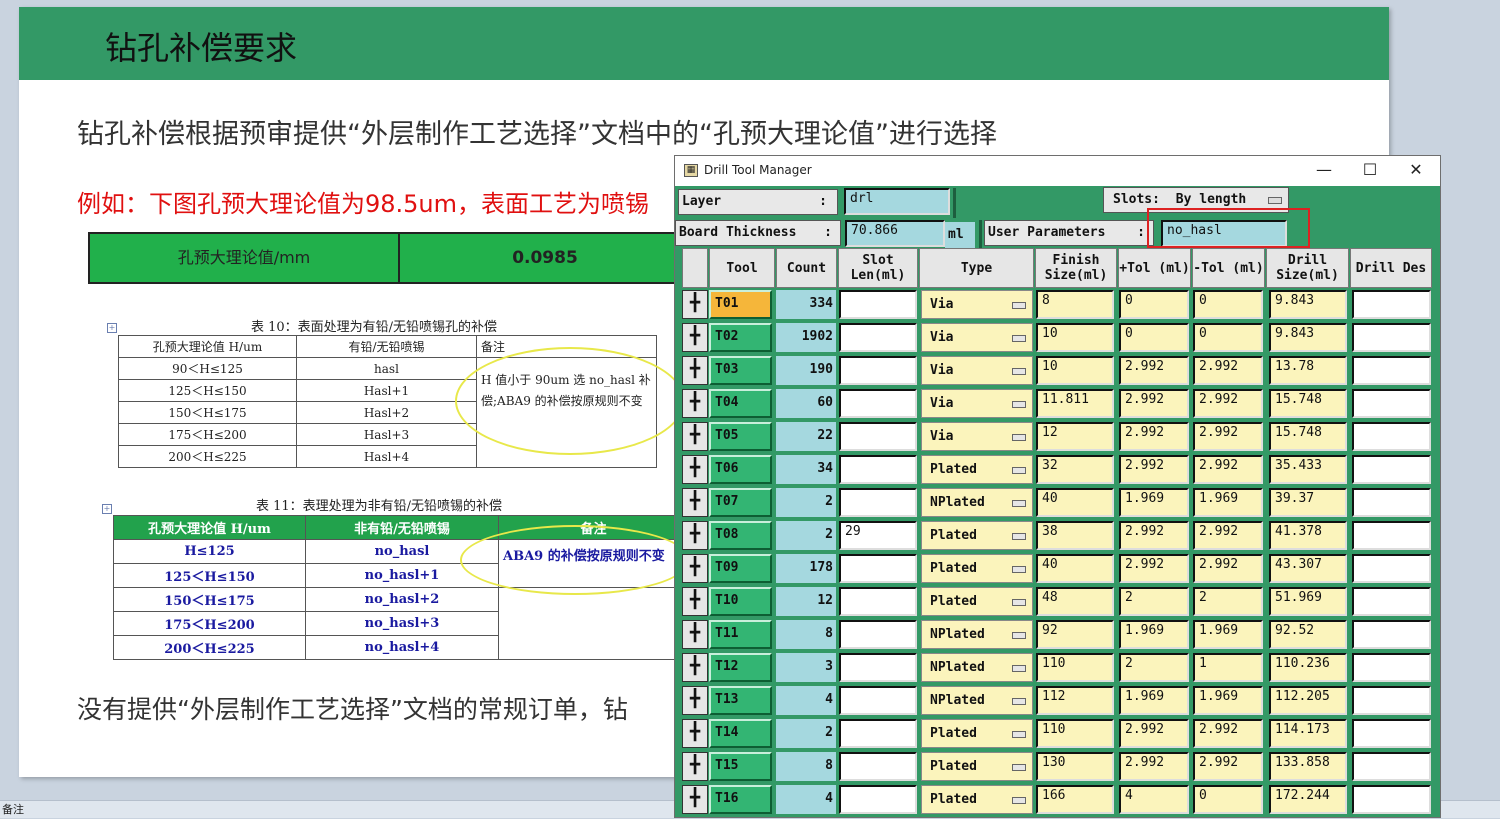 The height and width of the screenshot is (819, 1500). Describe the element at coordinates (740, 535) in the screenshot. I see `tool-button: T08` at that location.